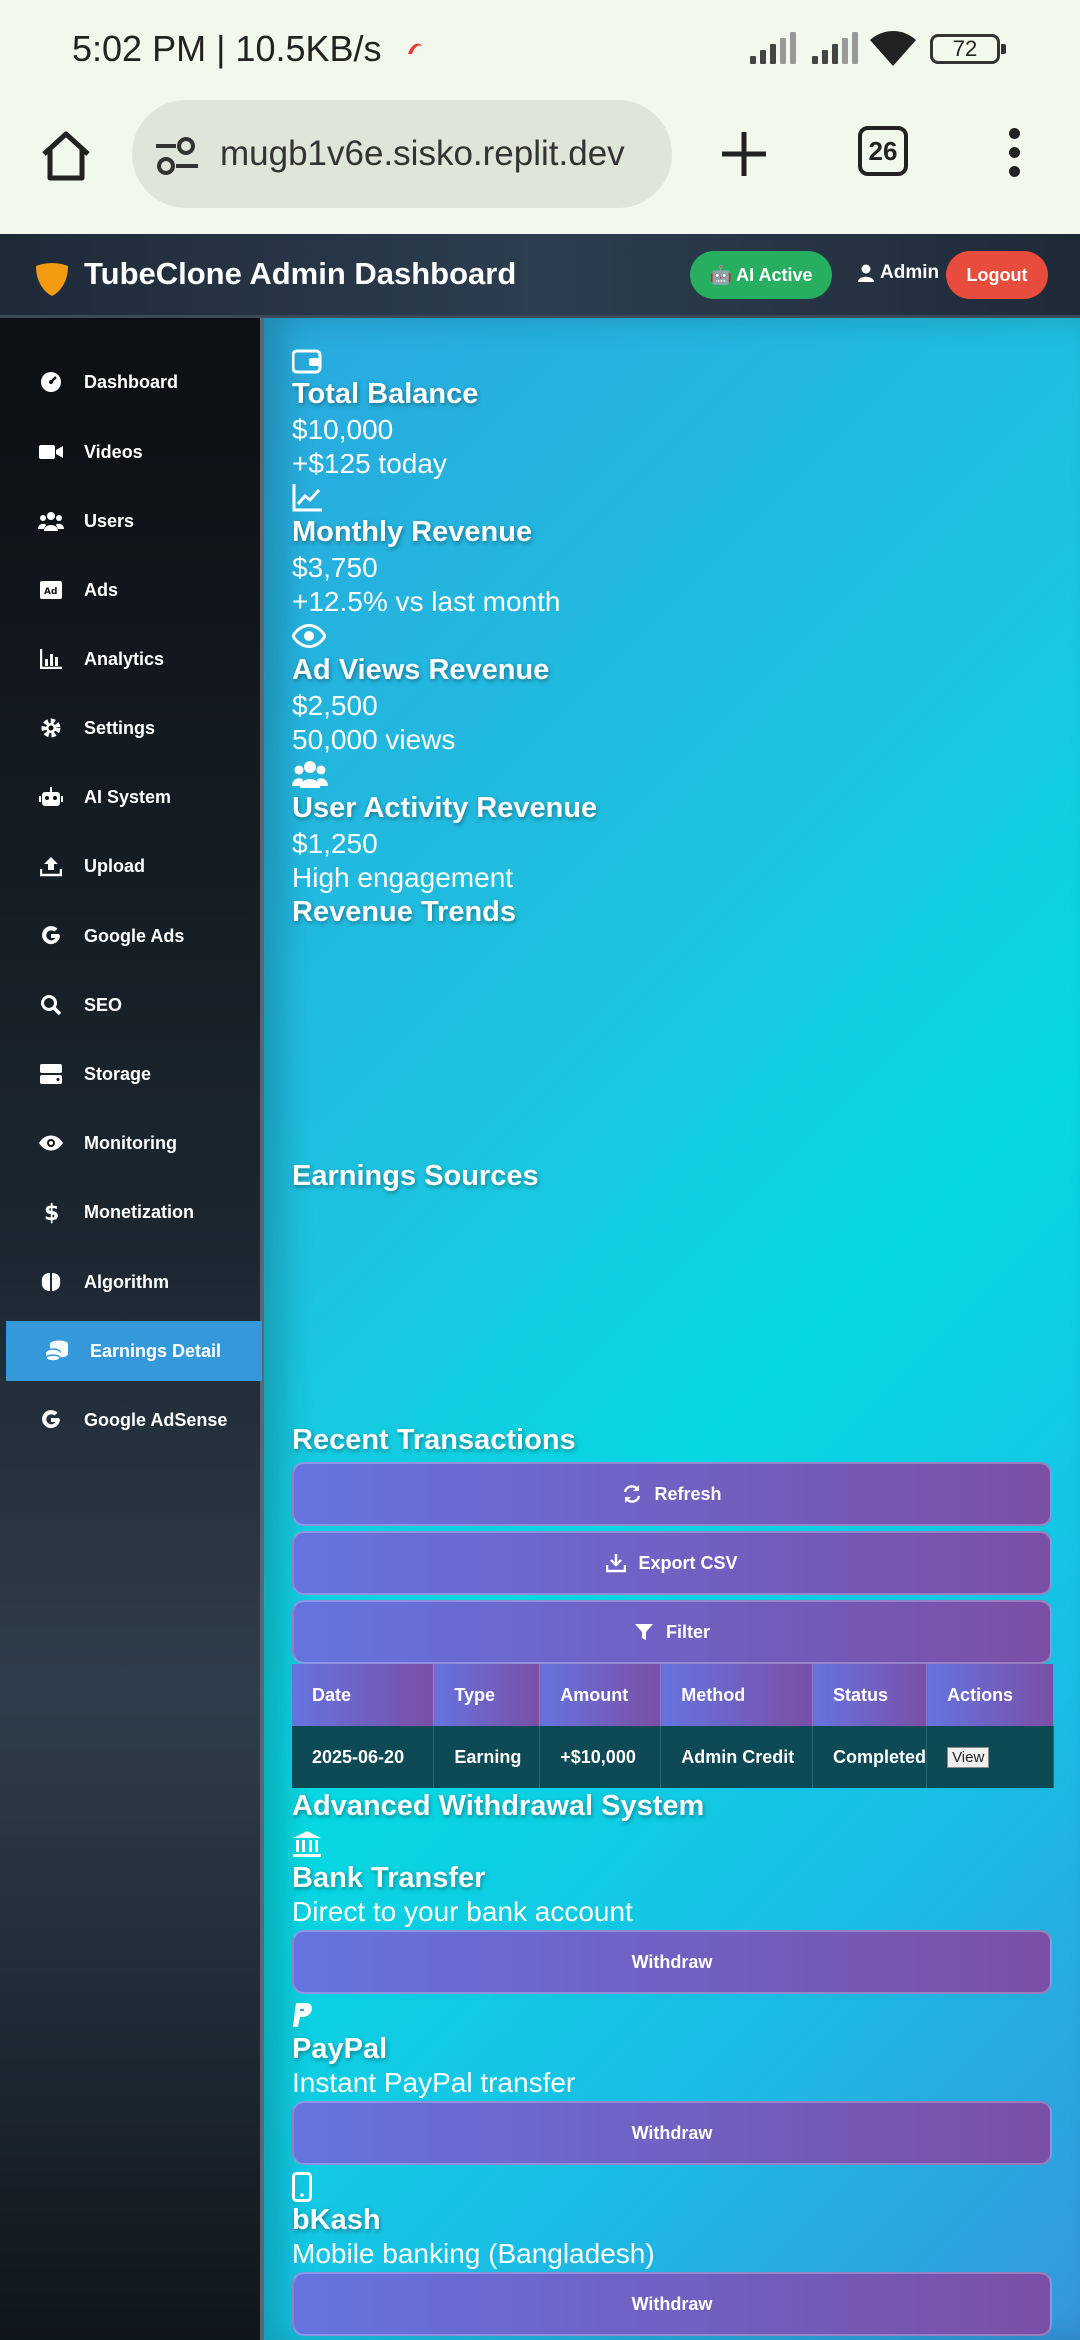 The image size is (1080, 2340). Describe the element at coordinates (672, 2133) in the screenshot. I see `withdraw-paypal-button: Withdraw` at that location.